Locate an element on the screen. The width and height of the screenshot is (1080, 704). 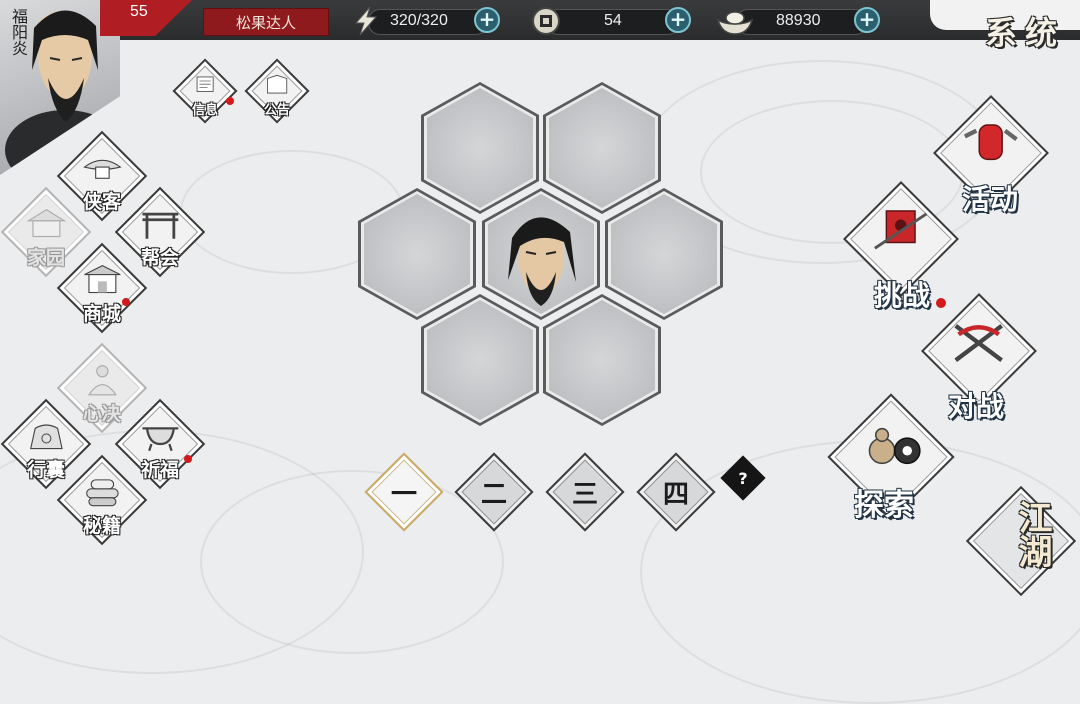
banghui-button: 帮会 is located at coordinates (160, 232).